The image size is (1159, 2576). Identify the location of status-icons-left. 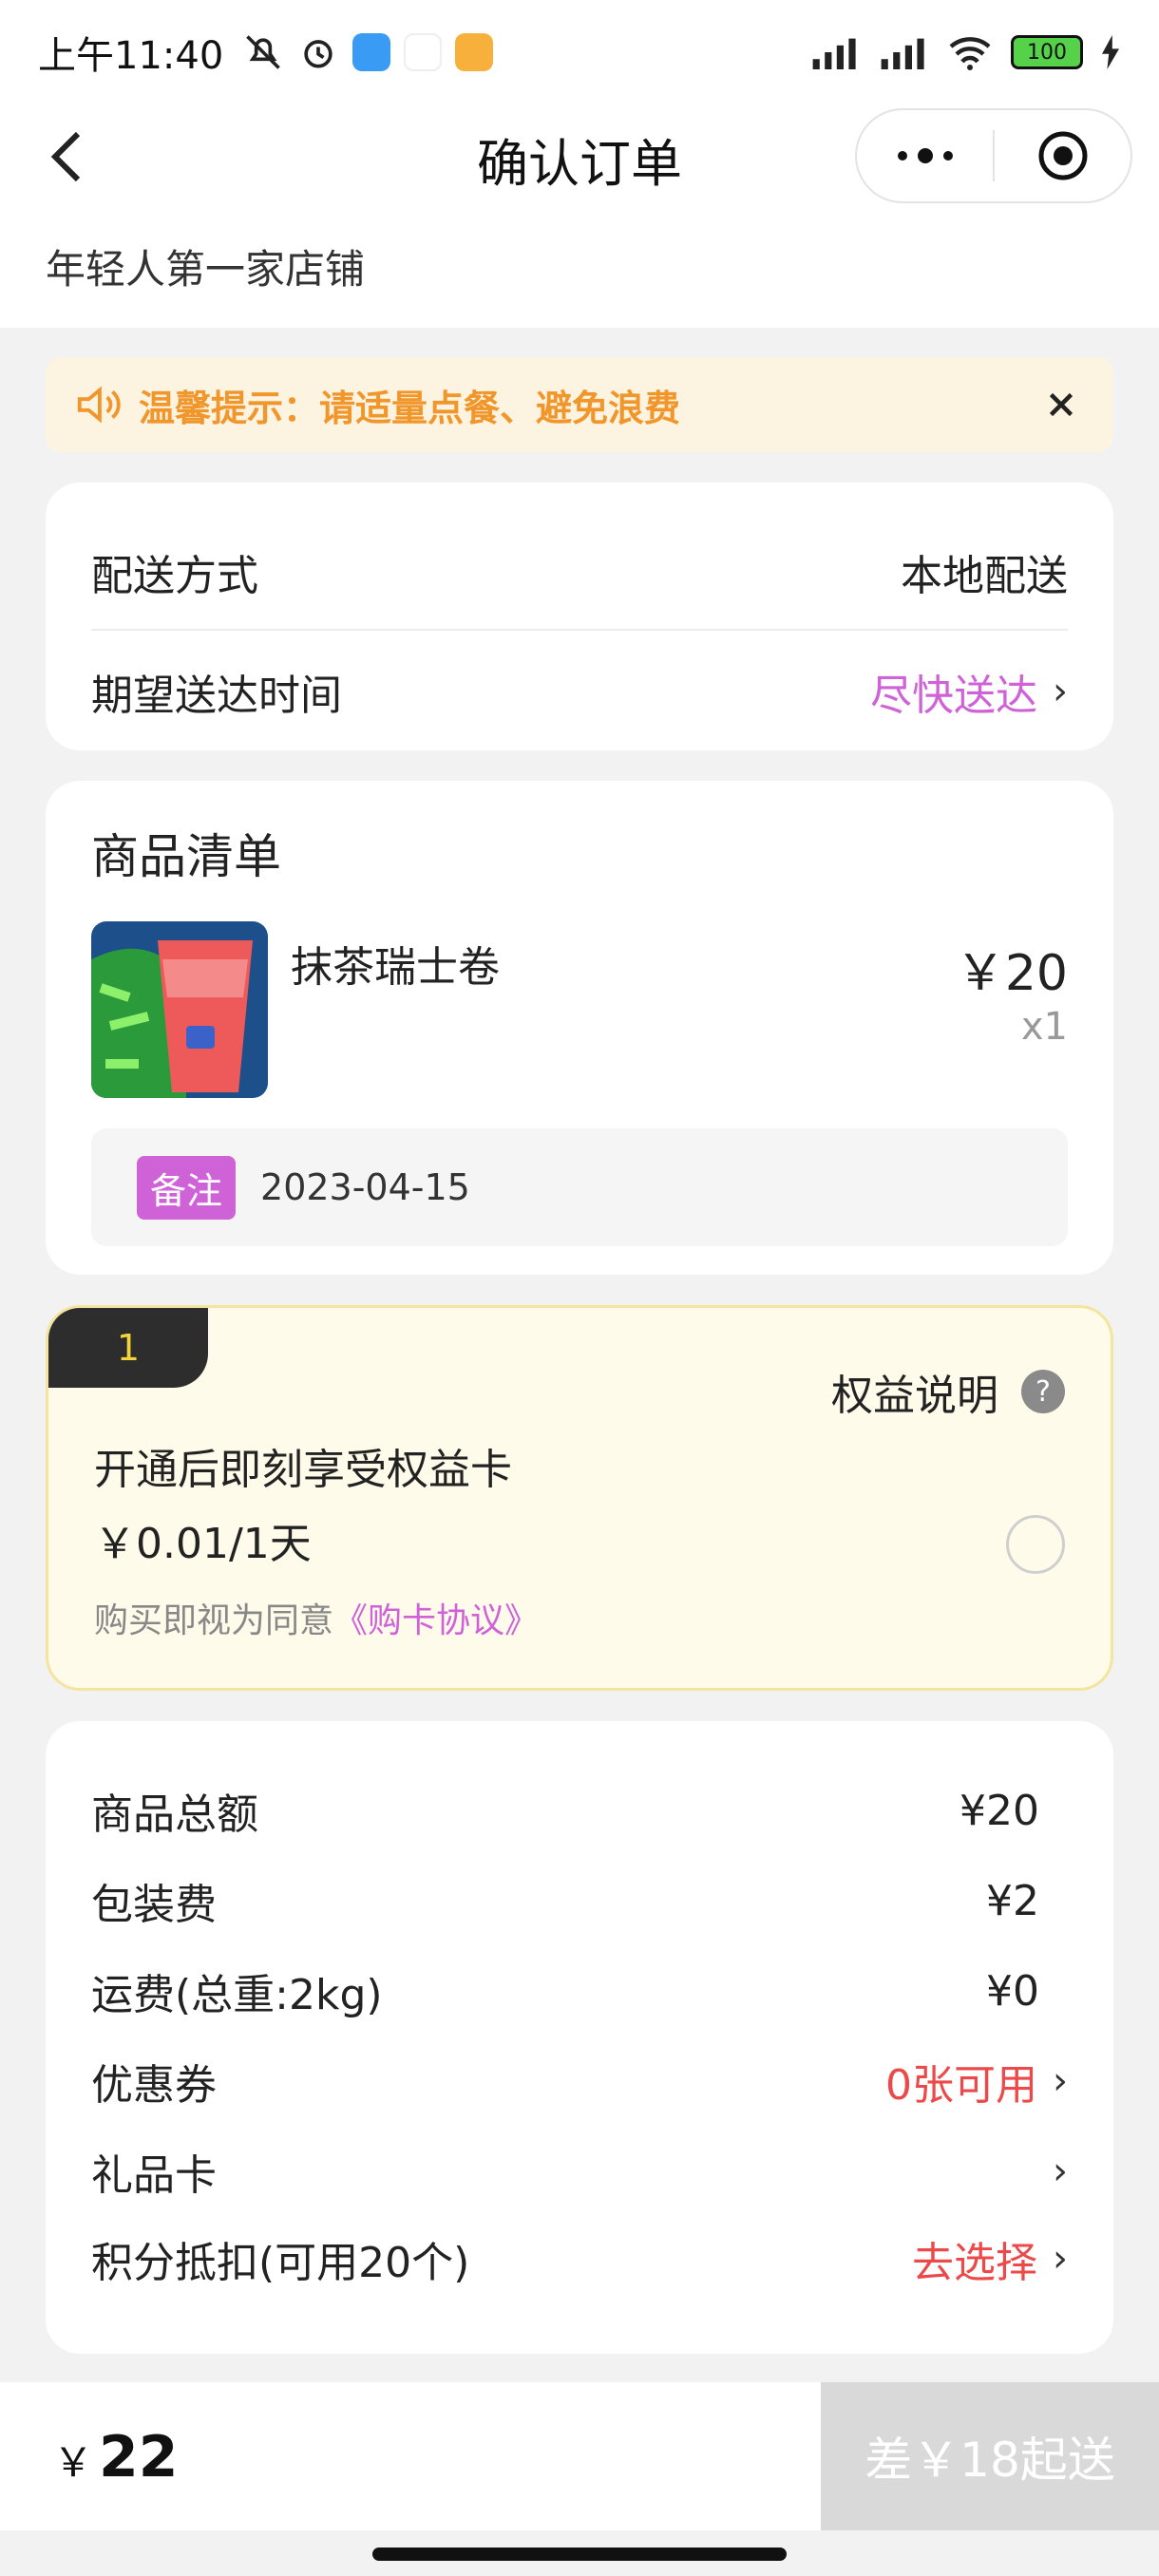
(368, 52).